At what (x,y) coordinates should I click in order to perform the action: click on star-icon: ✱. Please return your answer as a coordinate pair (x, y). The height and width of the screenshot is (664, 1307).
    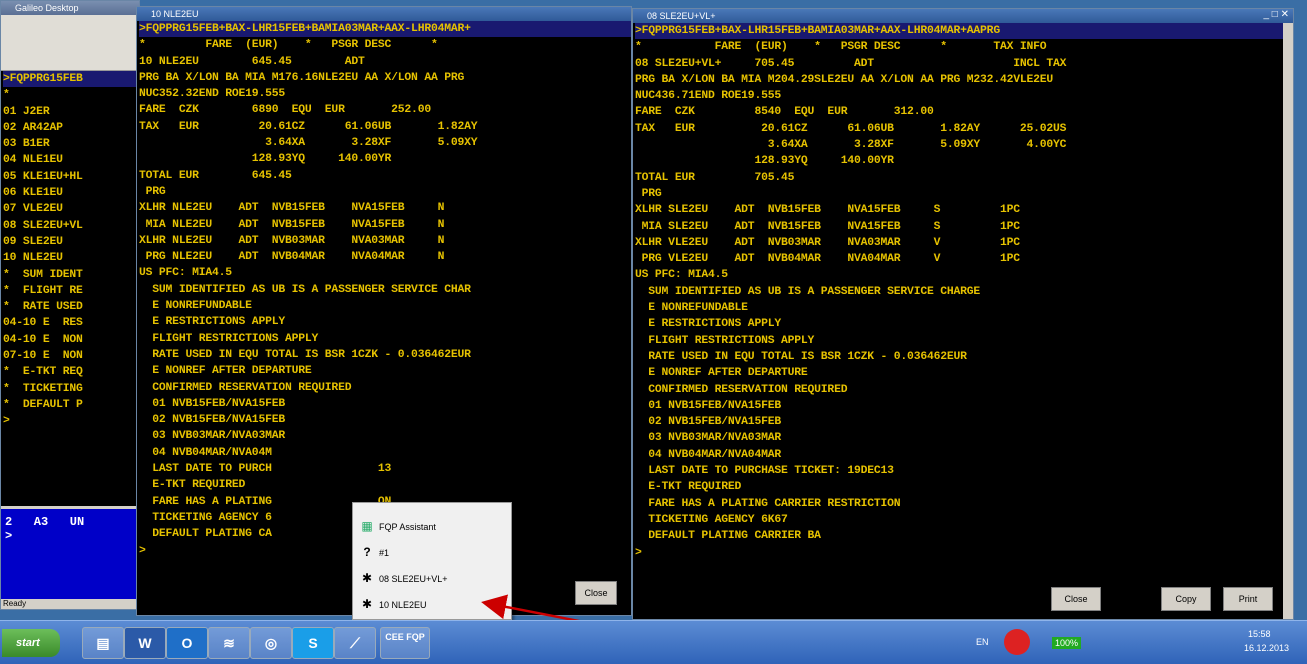
    Looking at the image, I should click on (367, 604).